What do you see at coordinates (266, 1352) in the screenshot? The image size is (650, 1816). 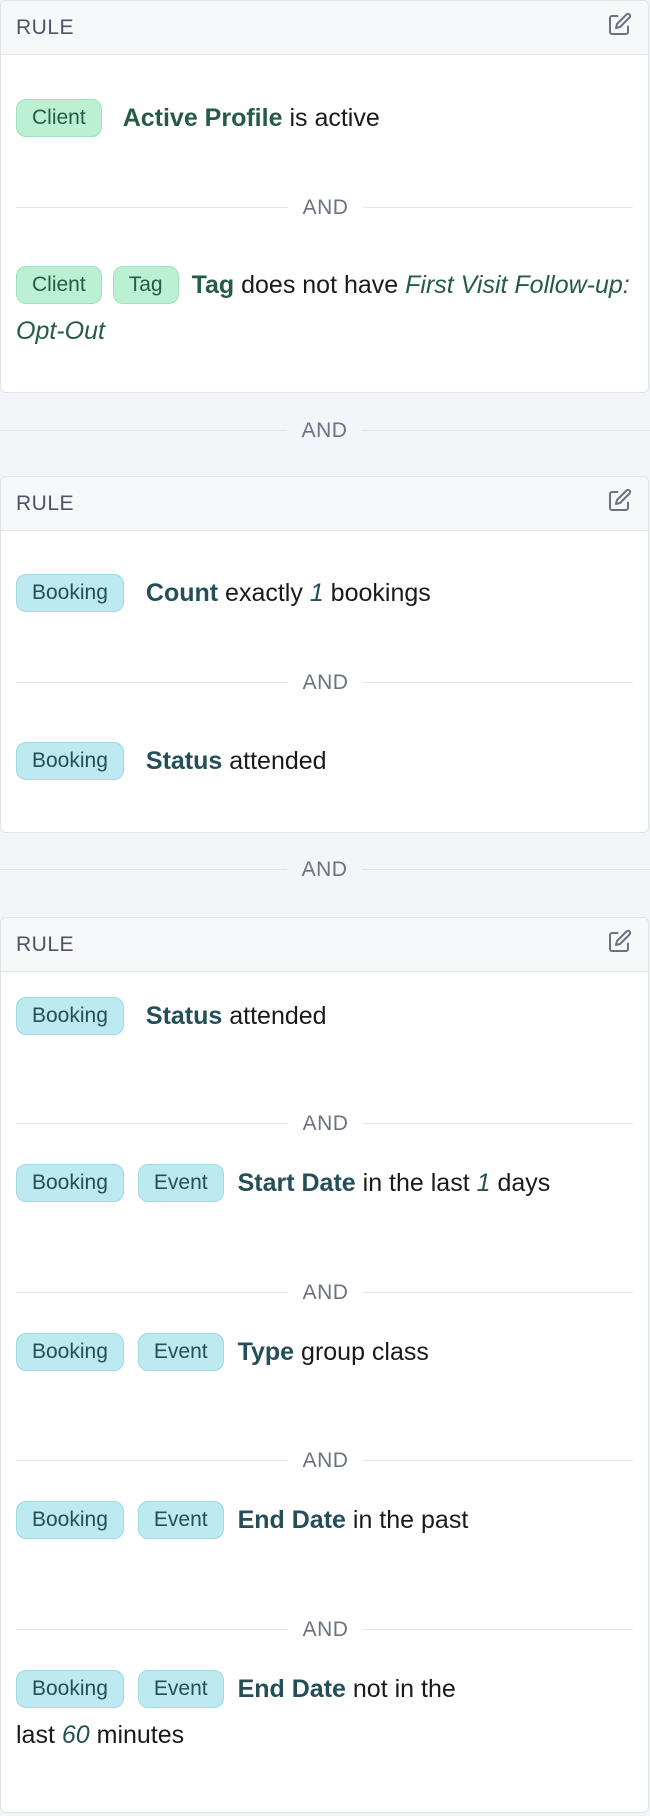 I see `condition-field: Type` at bounding box center [266, 1352].